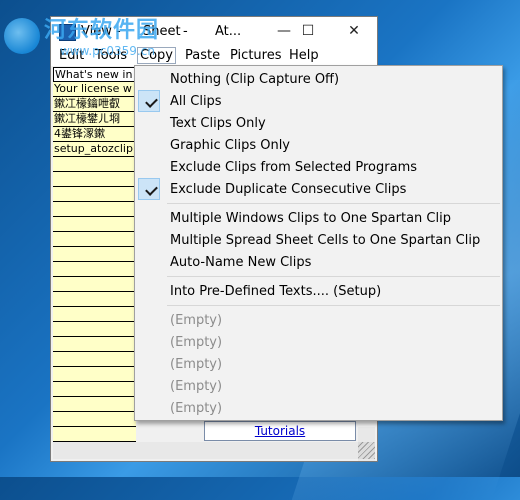 The width and height of the screenshot is (520, 500). Describe the element at coordinates (255, 79) in the screenshot. I see `menu-item-label: Nothing (Clip Capture Off)` at that location.